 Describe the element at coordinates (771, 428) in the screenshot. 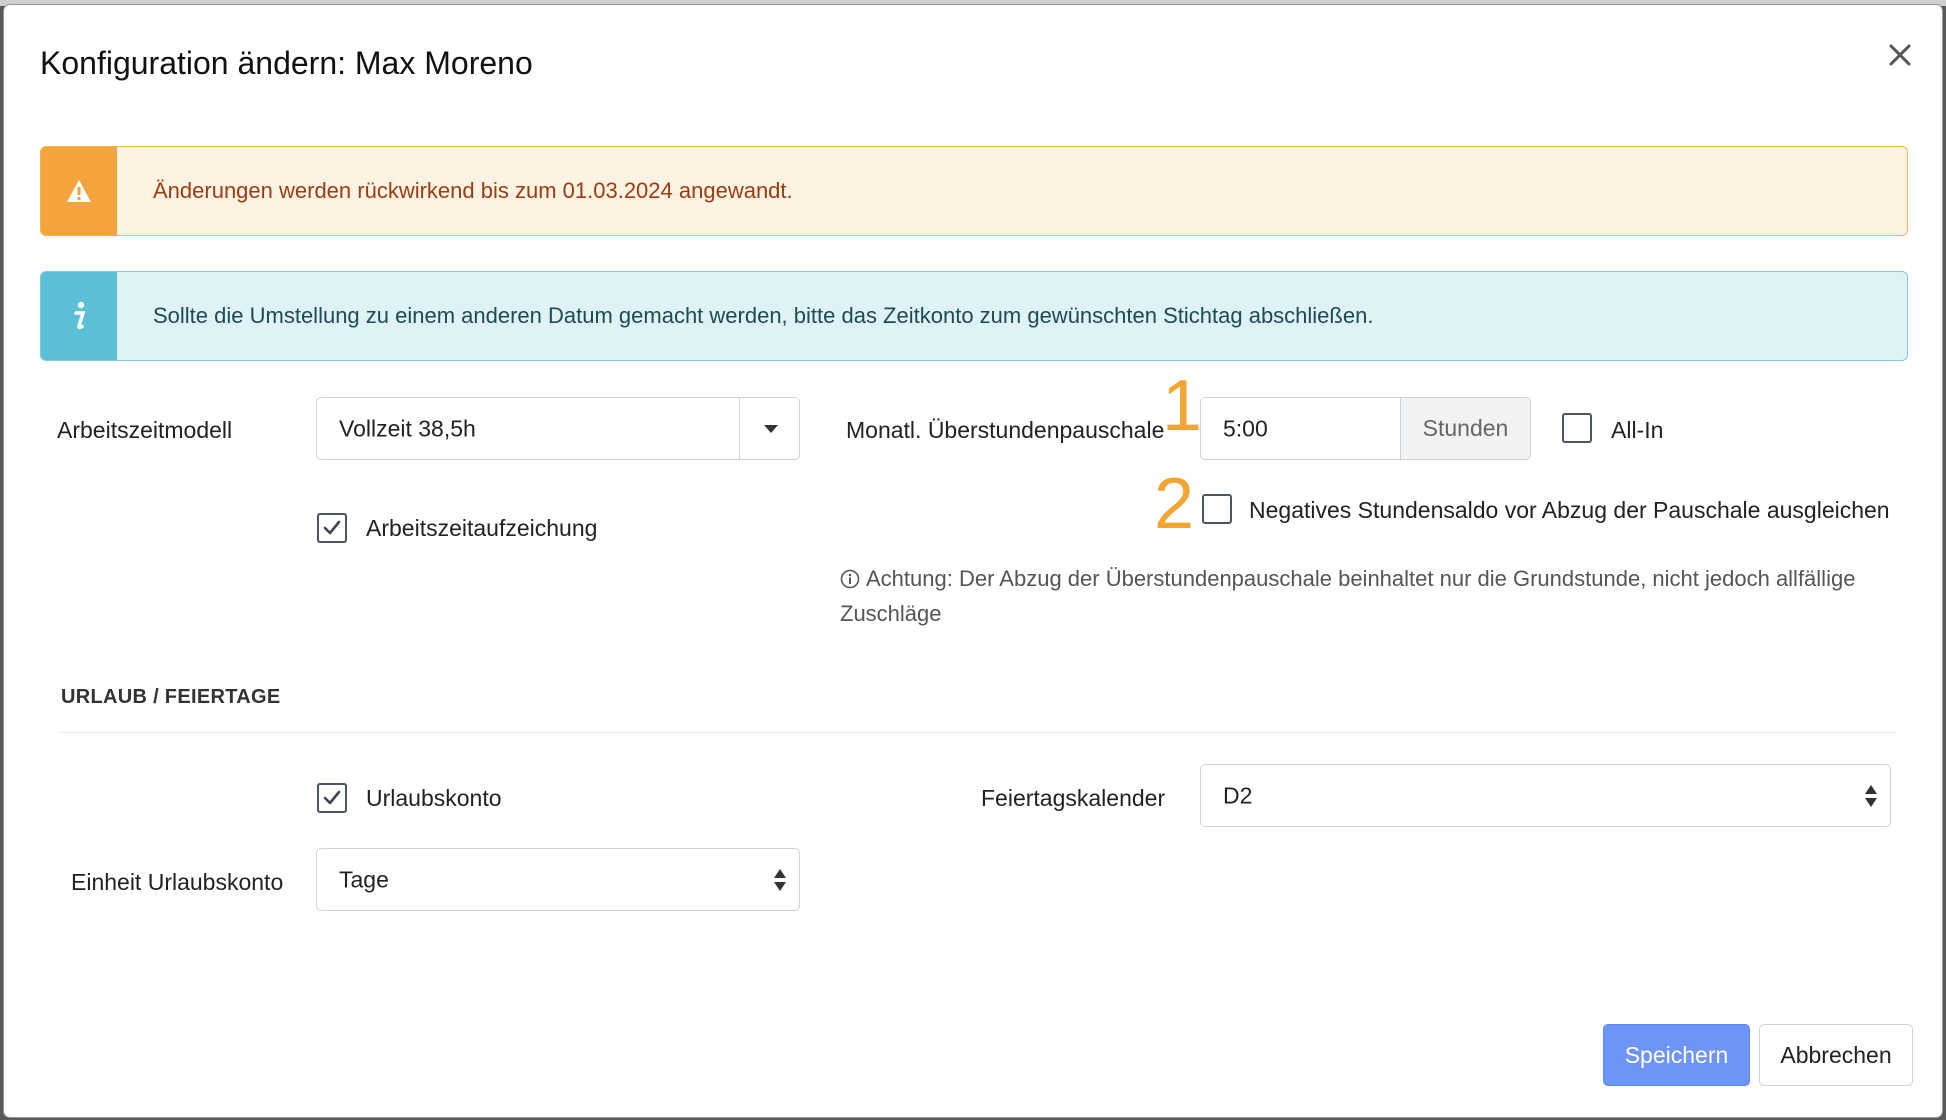

I see `chevron-down-icon` at that location.